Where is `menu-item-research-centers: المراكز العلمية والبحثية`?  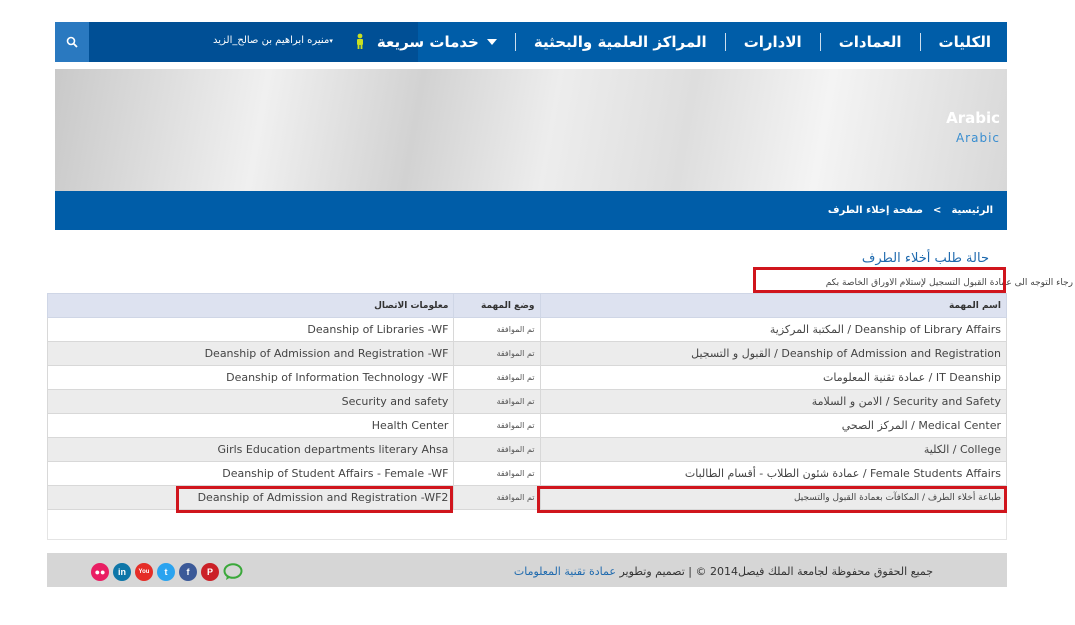
menu-item-research-centers: المراكز العلمية والبحثية is located at coordinates (619, 42).